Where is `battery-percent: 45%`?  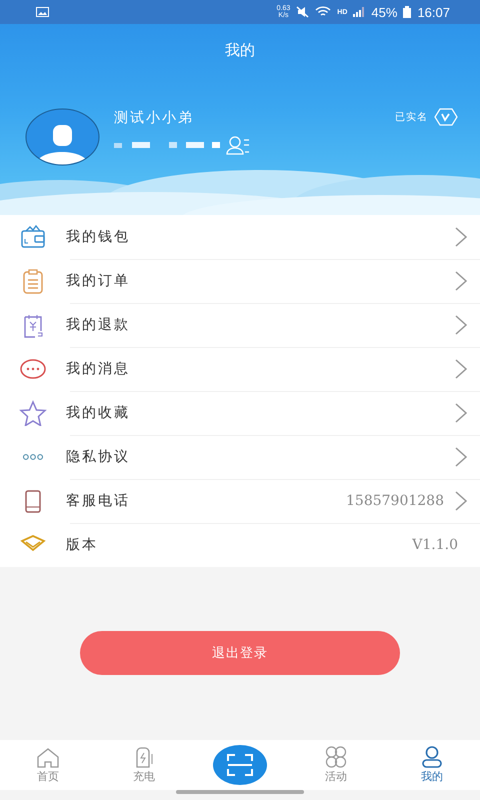 battery-percent: 45% is located at coordinates (384, 12).